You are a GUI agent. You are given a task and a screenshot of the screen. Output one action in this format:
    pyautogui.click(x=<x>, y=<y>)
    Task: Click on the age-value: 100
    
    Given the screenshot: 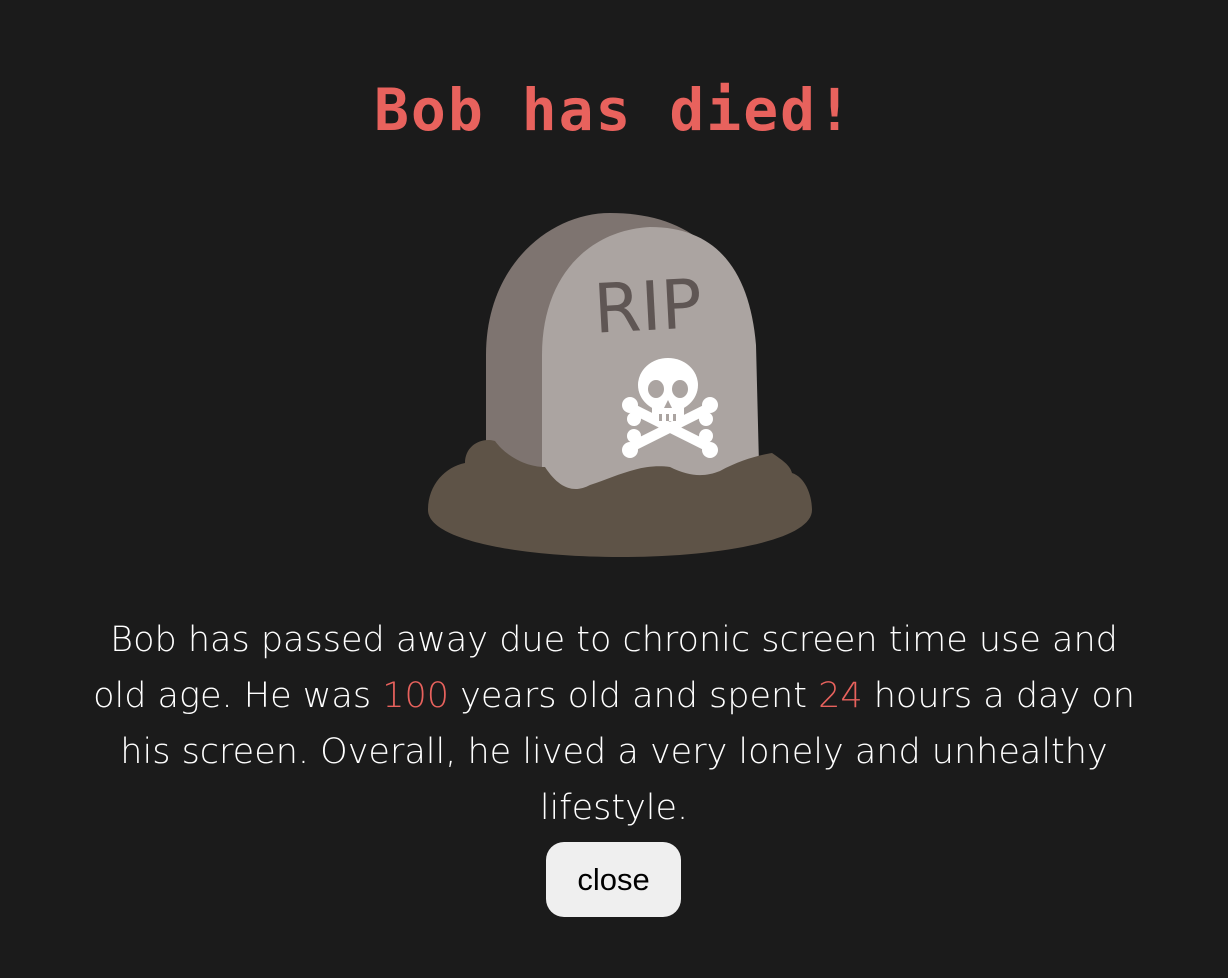 What is the action you would take?
    pyautogui.click(x=416, y=696)
    